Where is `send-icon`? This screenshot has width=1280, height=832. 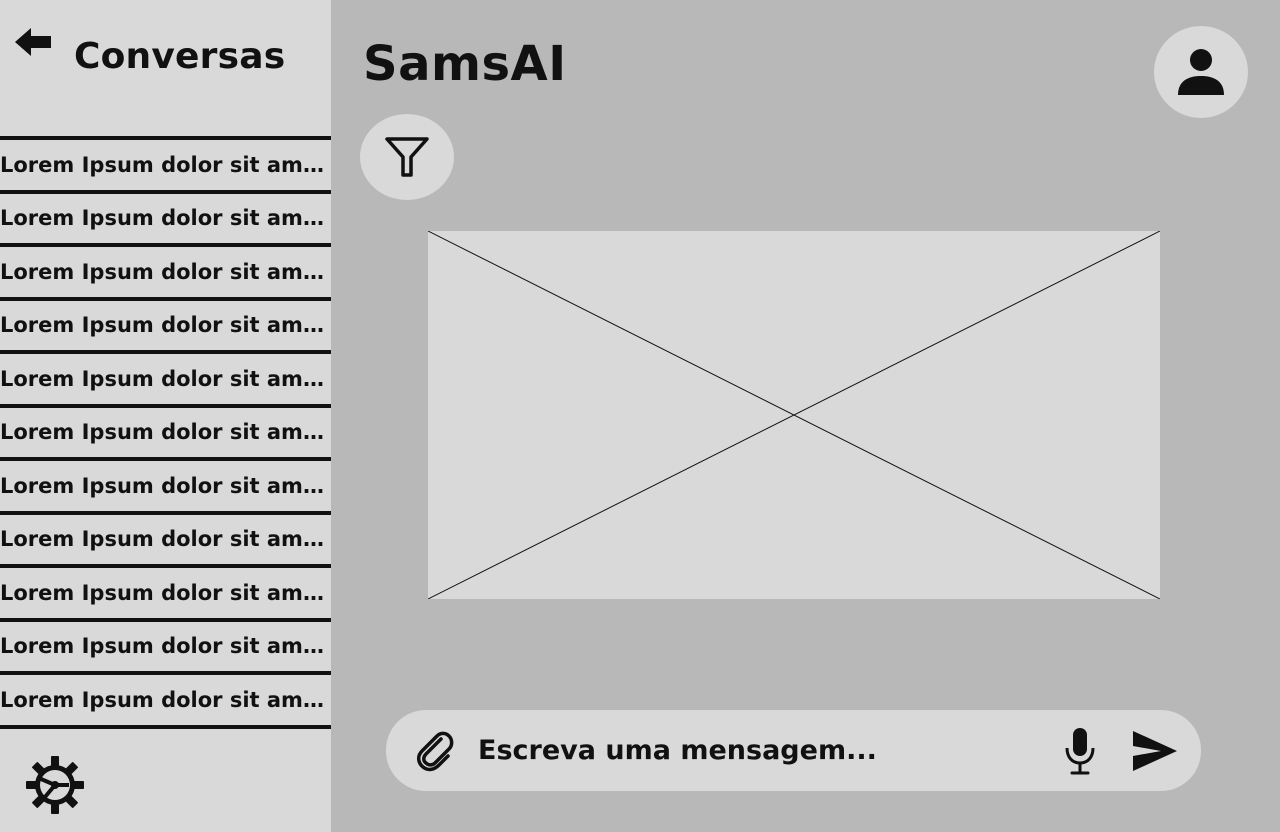 send-icon is located at coordinates (1155, 751).